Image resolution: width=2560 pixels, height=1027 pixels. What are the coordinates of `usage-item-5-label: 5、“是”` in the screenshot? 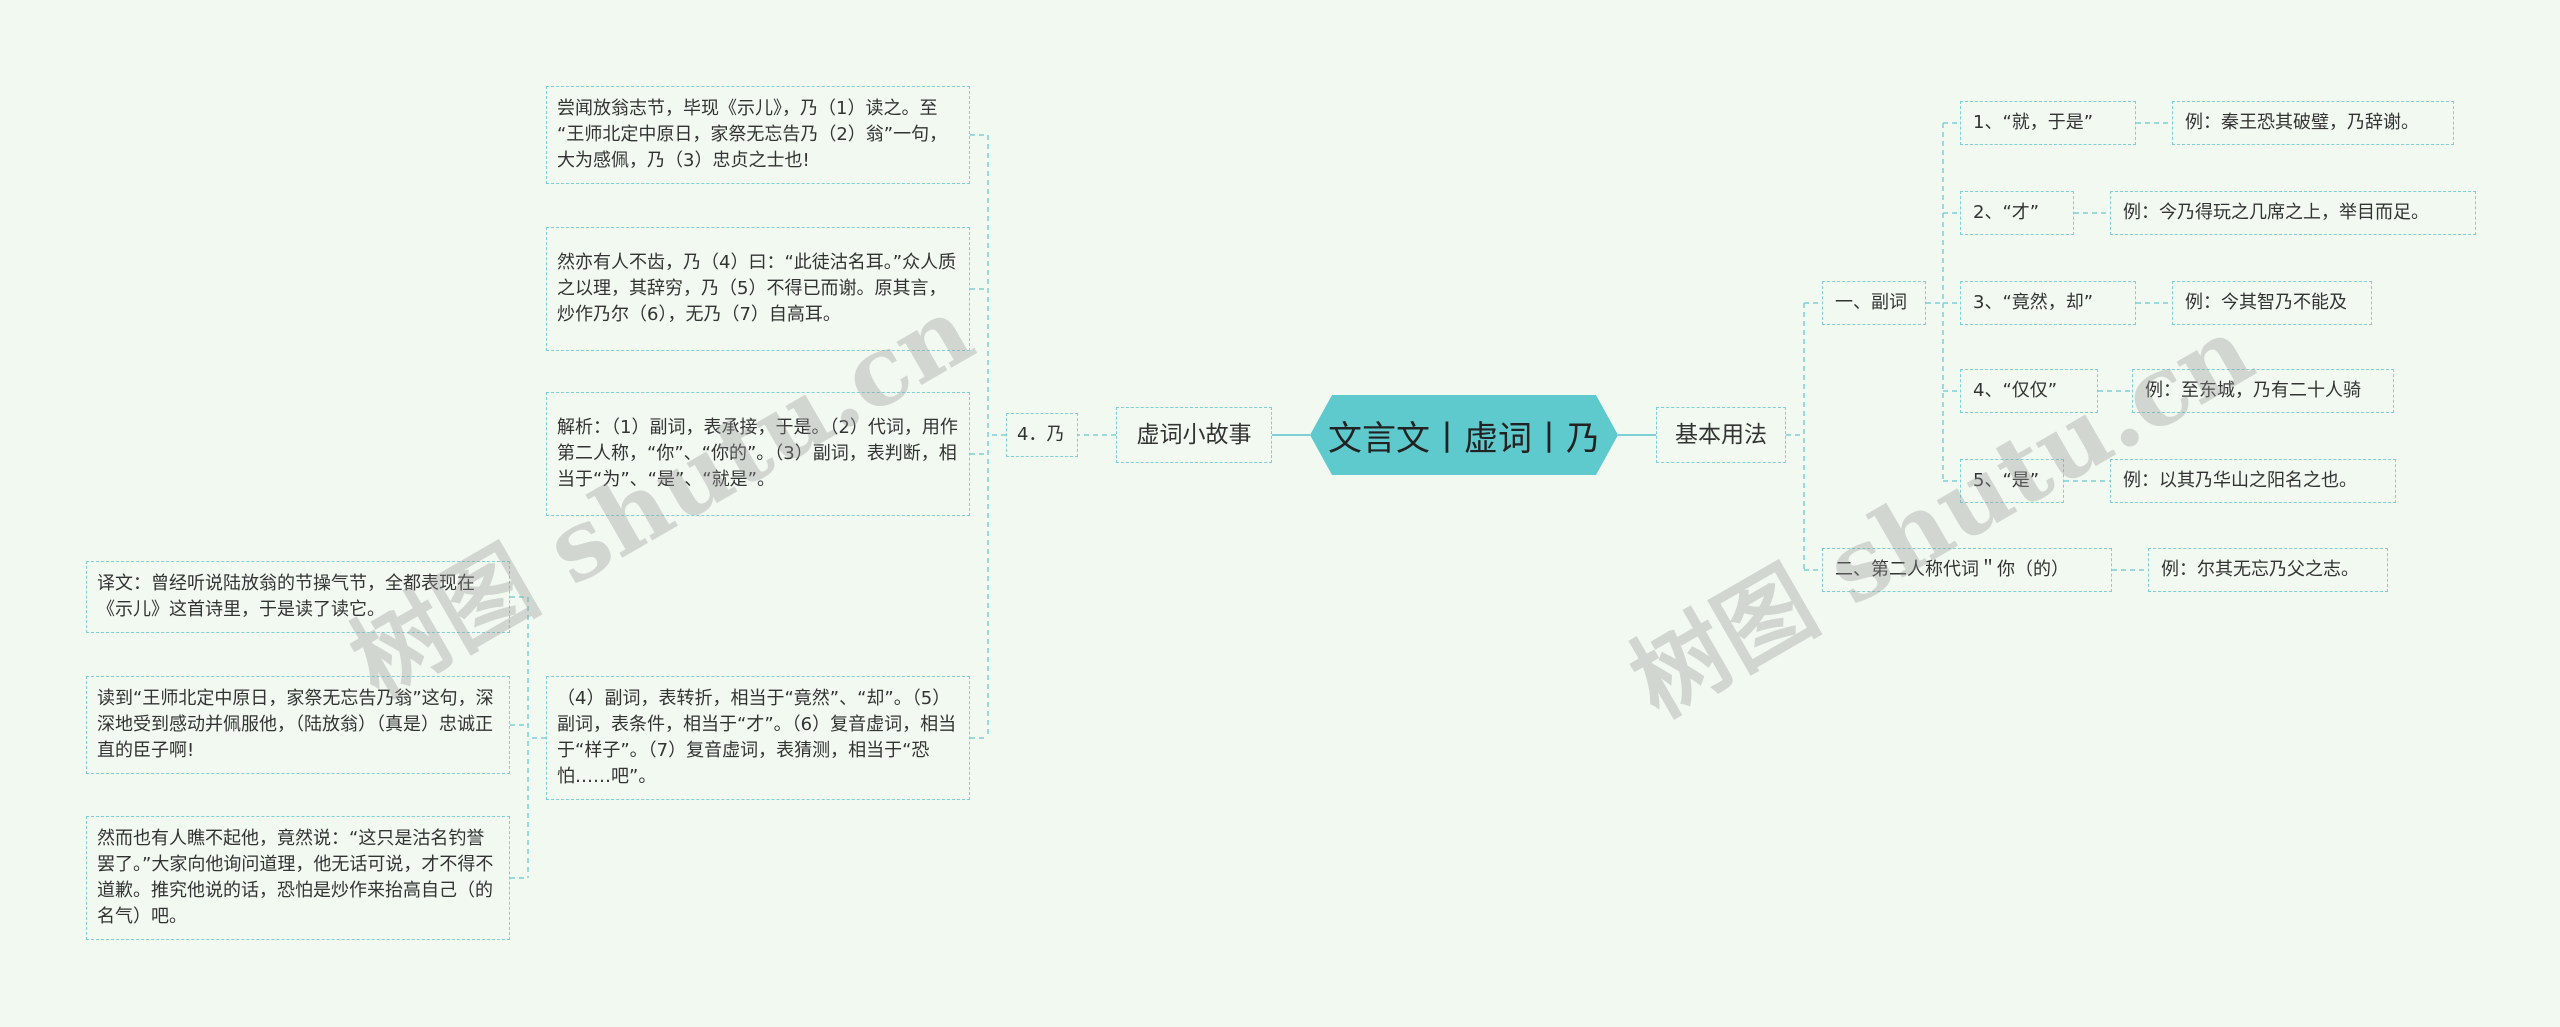 It's located at (2006, 480).